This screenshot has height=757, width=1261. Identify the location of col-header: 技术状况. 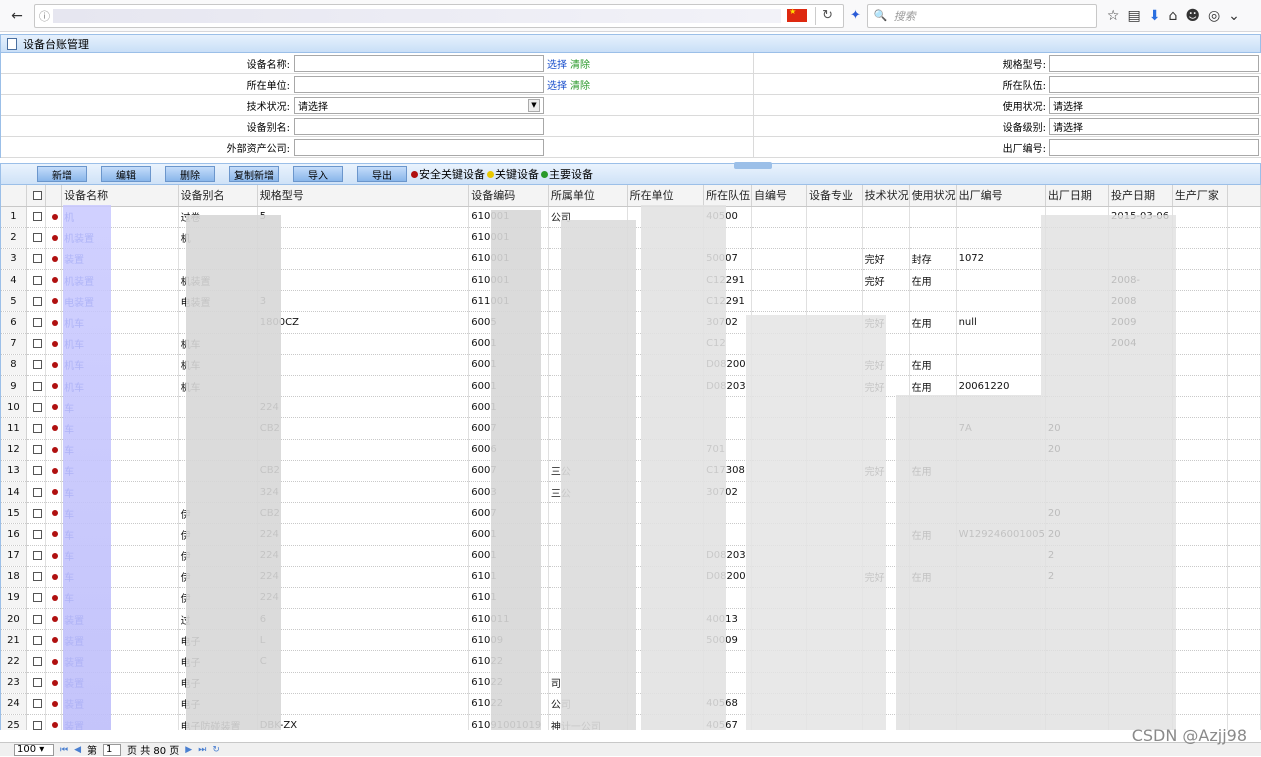
(886, 196).